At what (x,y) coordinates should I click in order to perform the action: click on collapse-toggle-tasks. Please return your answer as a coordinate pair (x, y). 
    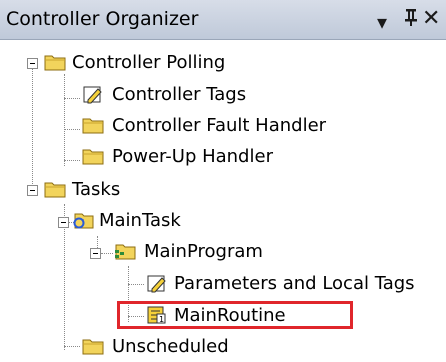
    Looking at the image, I should click on (32, 190).